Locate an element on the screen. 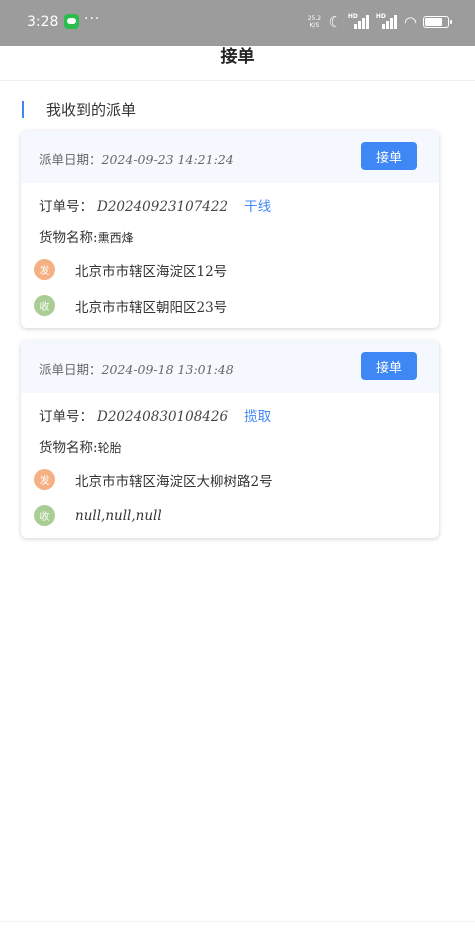 The width and height of the screenshot is (475, 933). title-bar: 接单 is located at coordinates (237, 63).